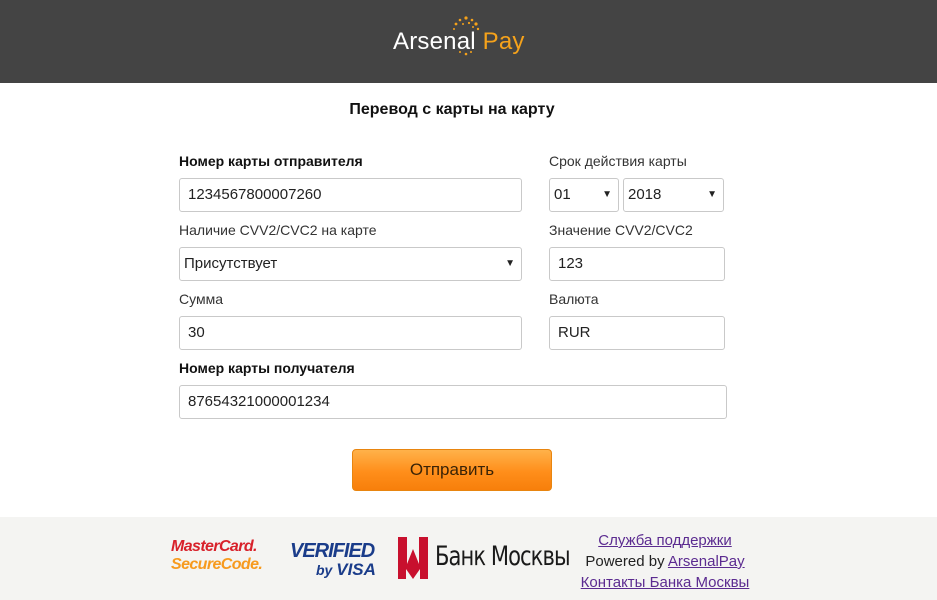  Describe the element at coordinates (466, 36) in the screenshot. I see `logo-burst-icon` at that location.